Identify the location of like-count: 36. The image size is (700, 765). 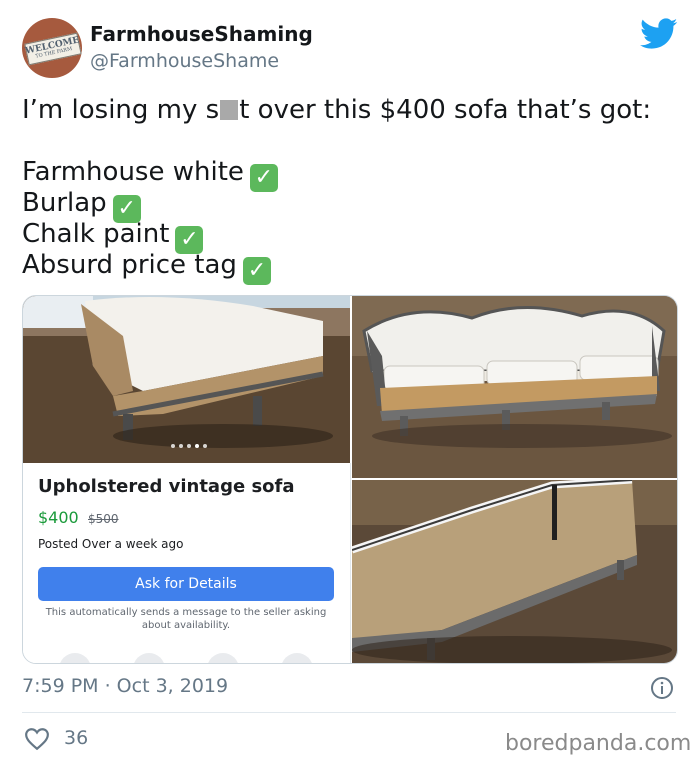
(76, 738).